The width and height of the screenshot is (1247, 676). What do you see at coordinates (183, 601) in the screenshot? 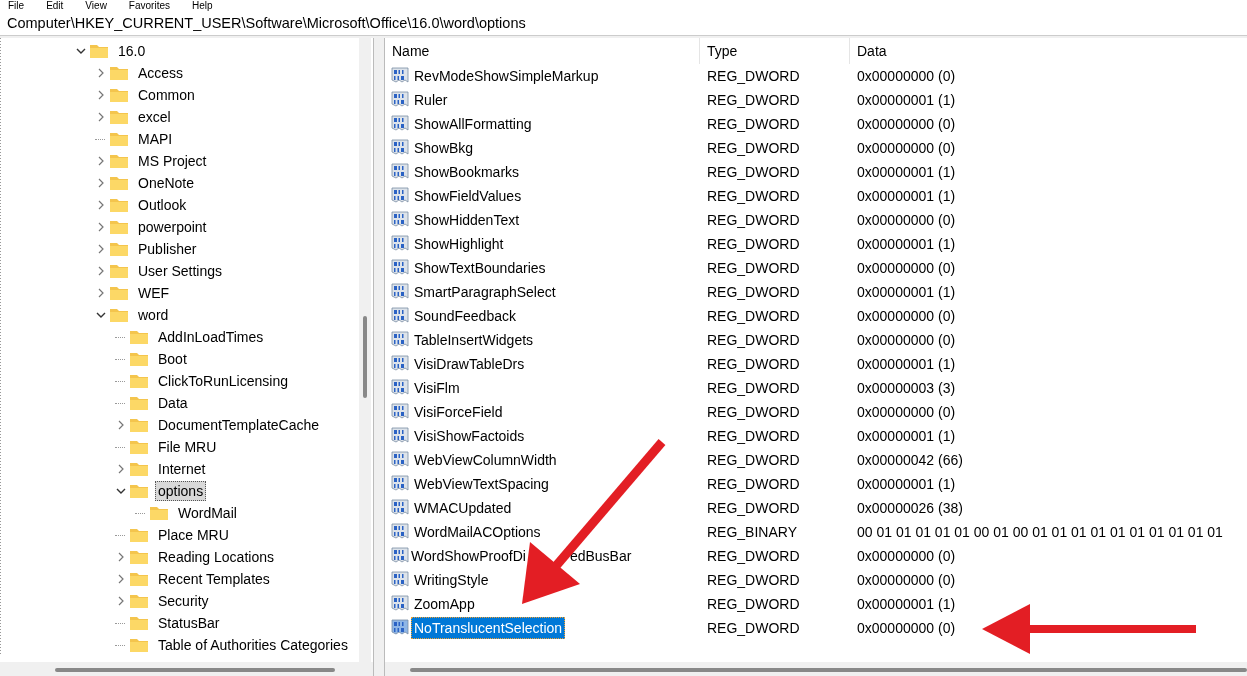
I see `tree-item: Security` at bounding box center [183, 601].